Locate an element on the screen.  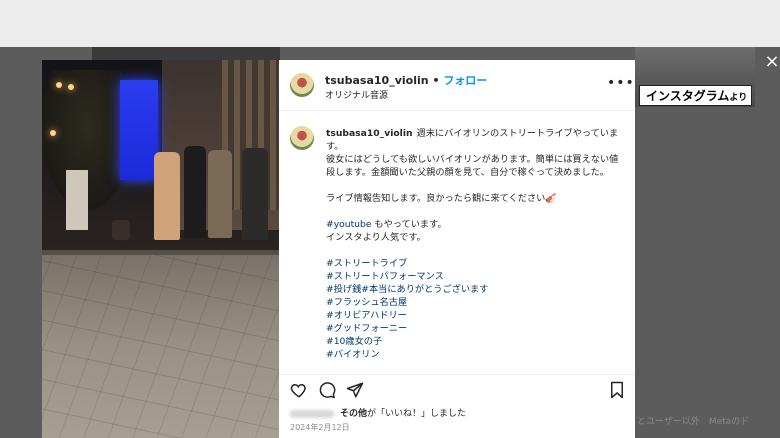
hashtag-link: #オリビアハドリー is located at coordinates (476, 315).